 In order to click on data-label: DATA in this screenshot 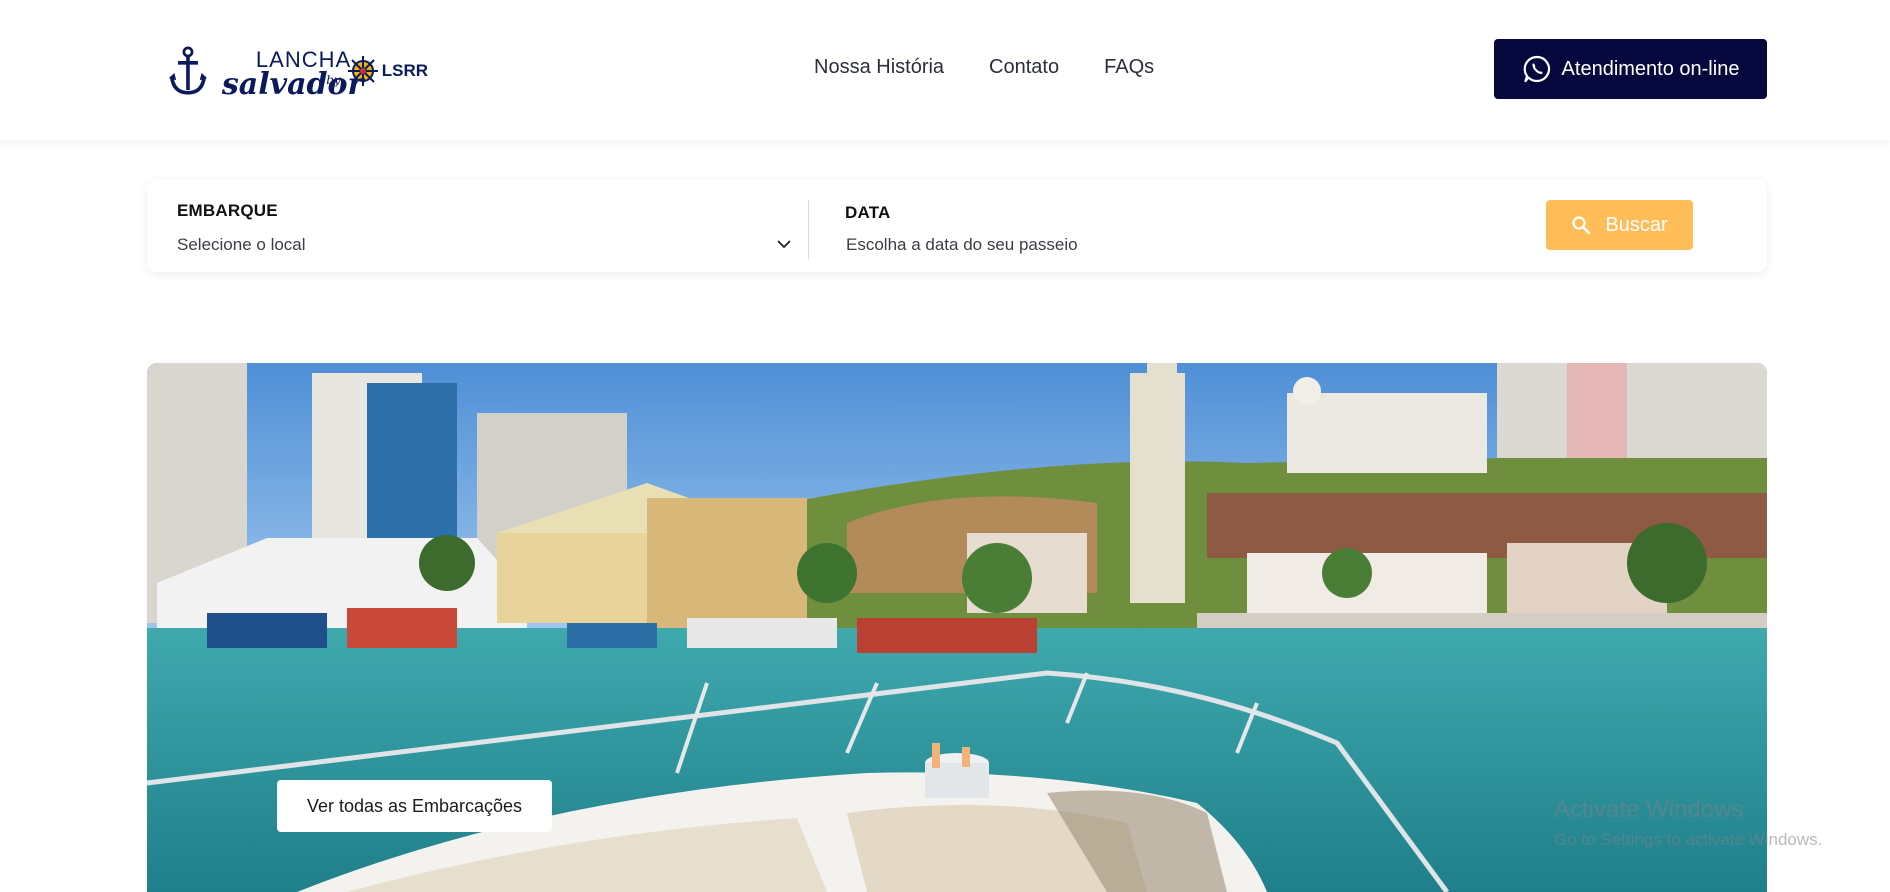, I will do `click(868, 212)`.